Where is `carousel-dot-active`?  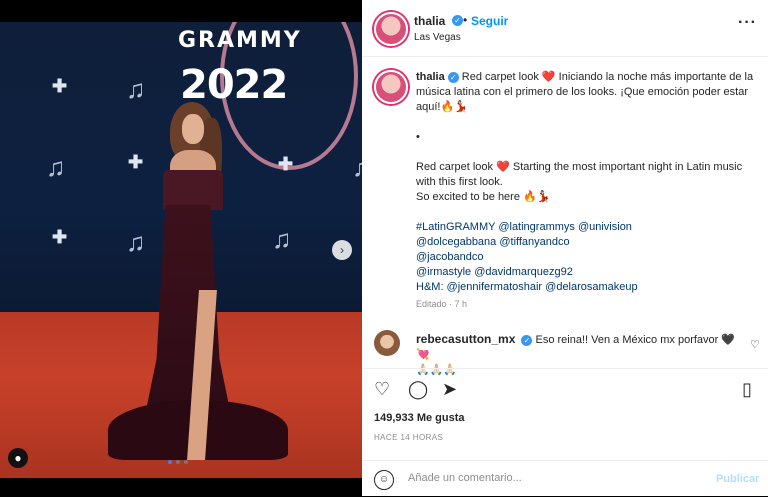
carousel-dot-active is located at coordinates (170, 462).